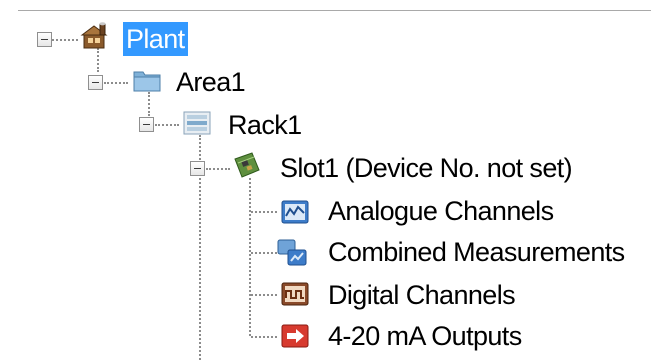 Image resolution: width=651 pixels, height=360 pixels. Describe the element at coordinates (146, 124) in the screenshot. I see `rack-collapse-toggle` at that location.